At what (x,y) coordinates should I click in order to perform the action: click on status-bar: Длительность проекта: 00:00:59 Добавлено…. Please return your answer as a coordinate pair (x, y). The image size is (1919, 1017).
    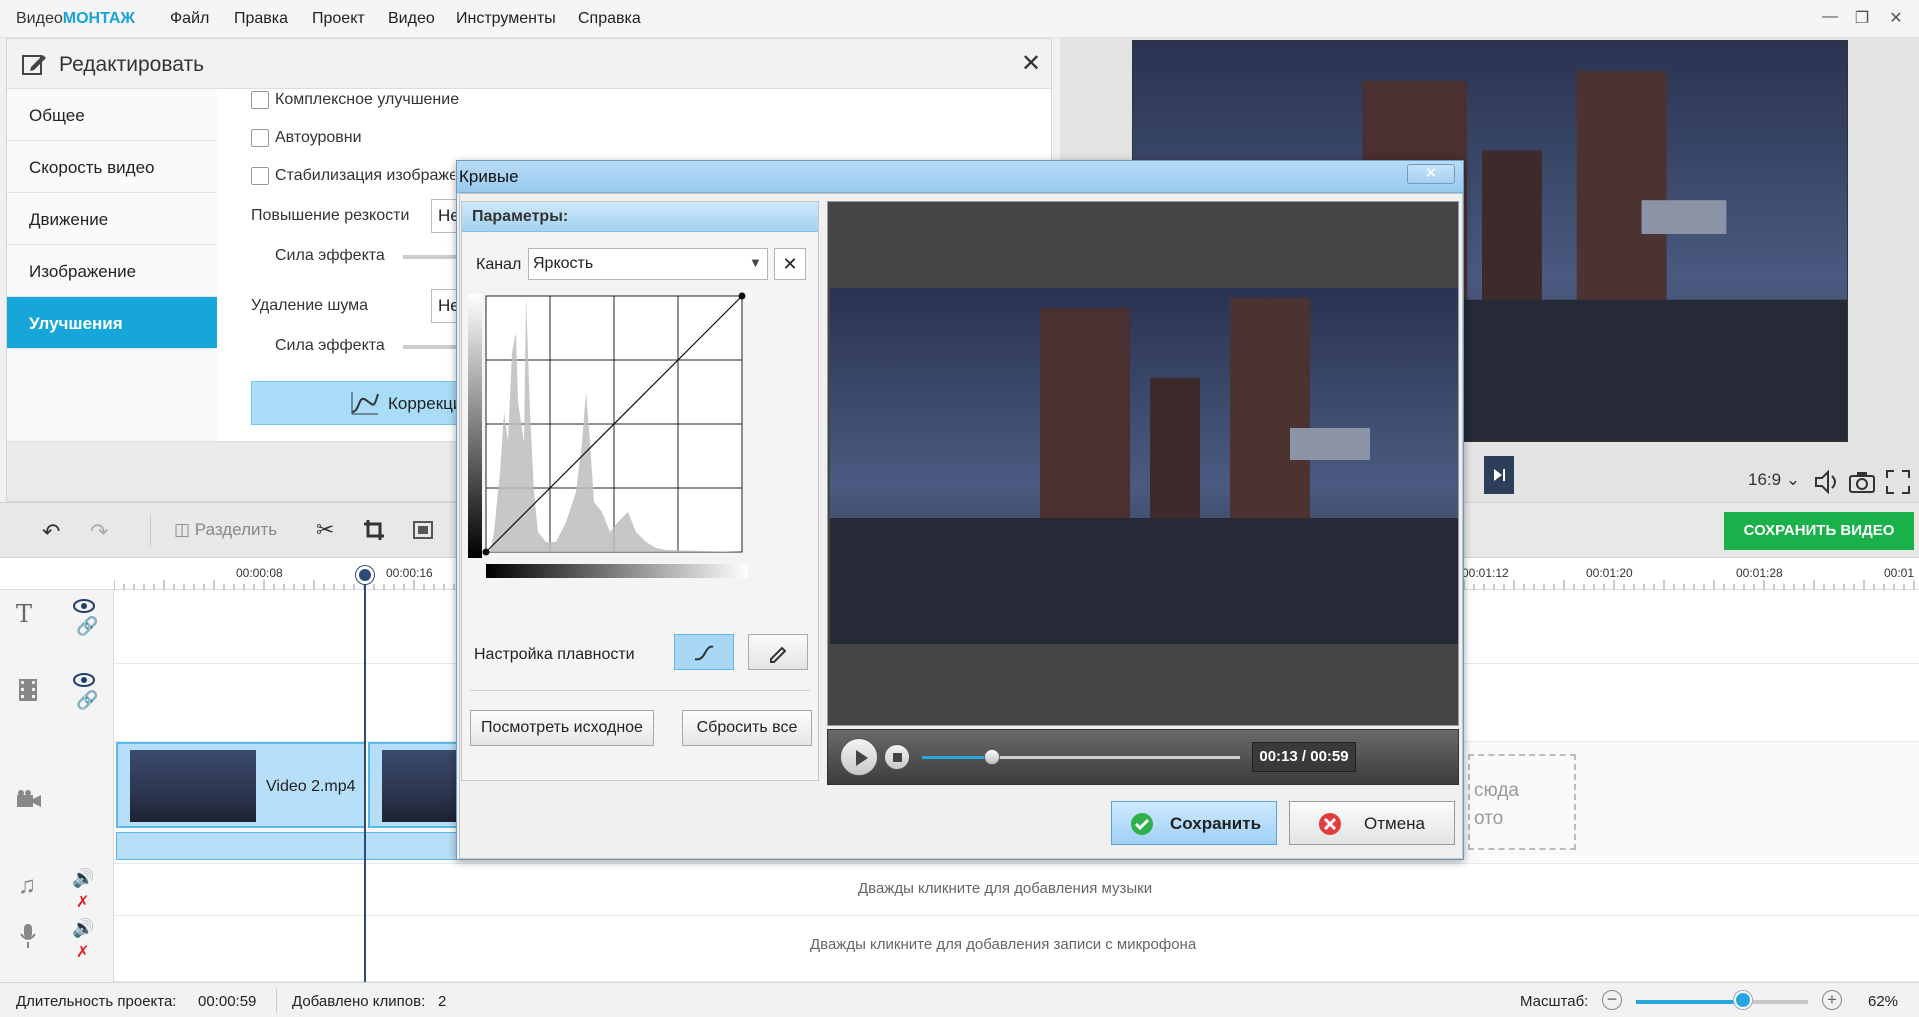
    Looking at the image, I should click on (959, 999).